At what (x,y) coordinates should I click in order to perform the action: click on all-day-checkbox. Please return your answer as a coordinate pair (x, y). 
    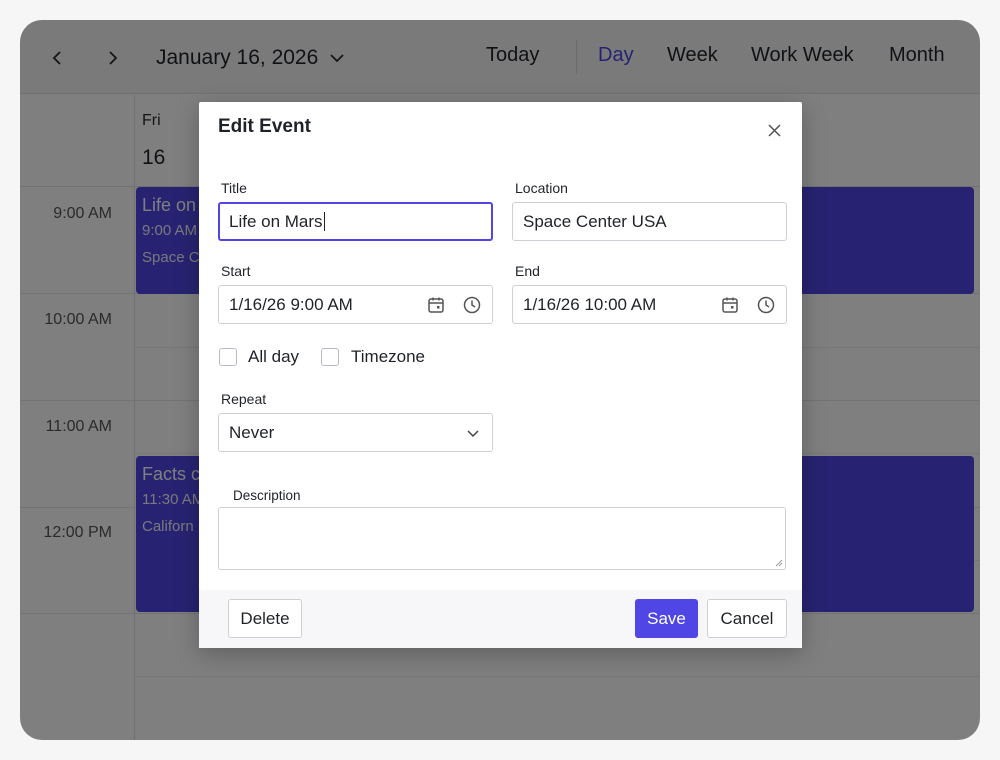
    Looking at the image, I should click on (228, 357).